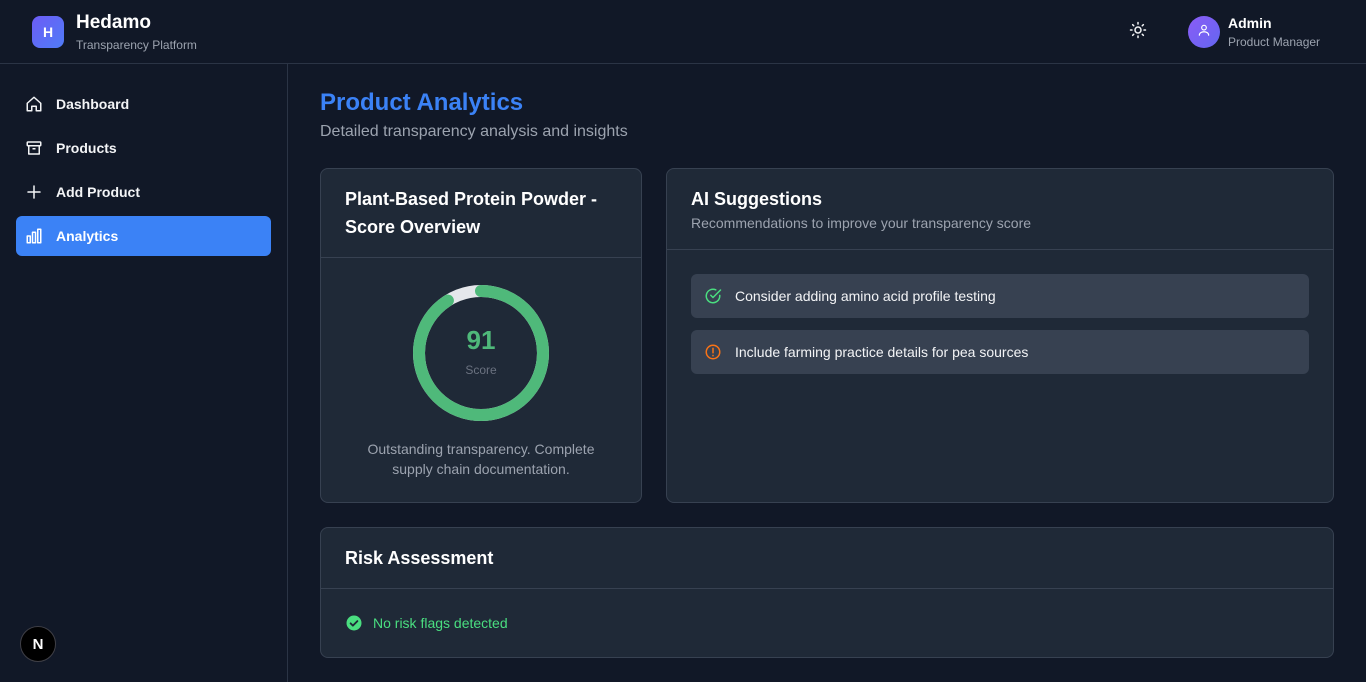  I want to click on theme-toggle-button, so click(1138, 32).